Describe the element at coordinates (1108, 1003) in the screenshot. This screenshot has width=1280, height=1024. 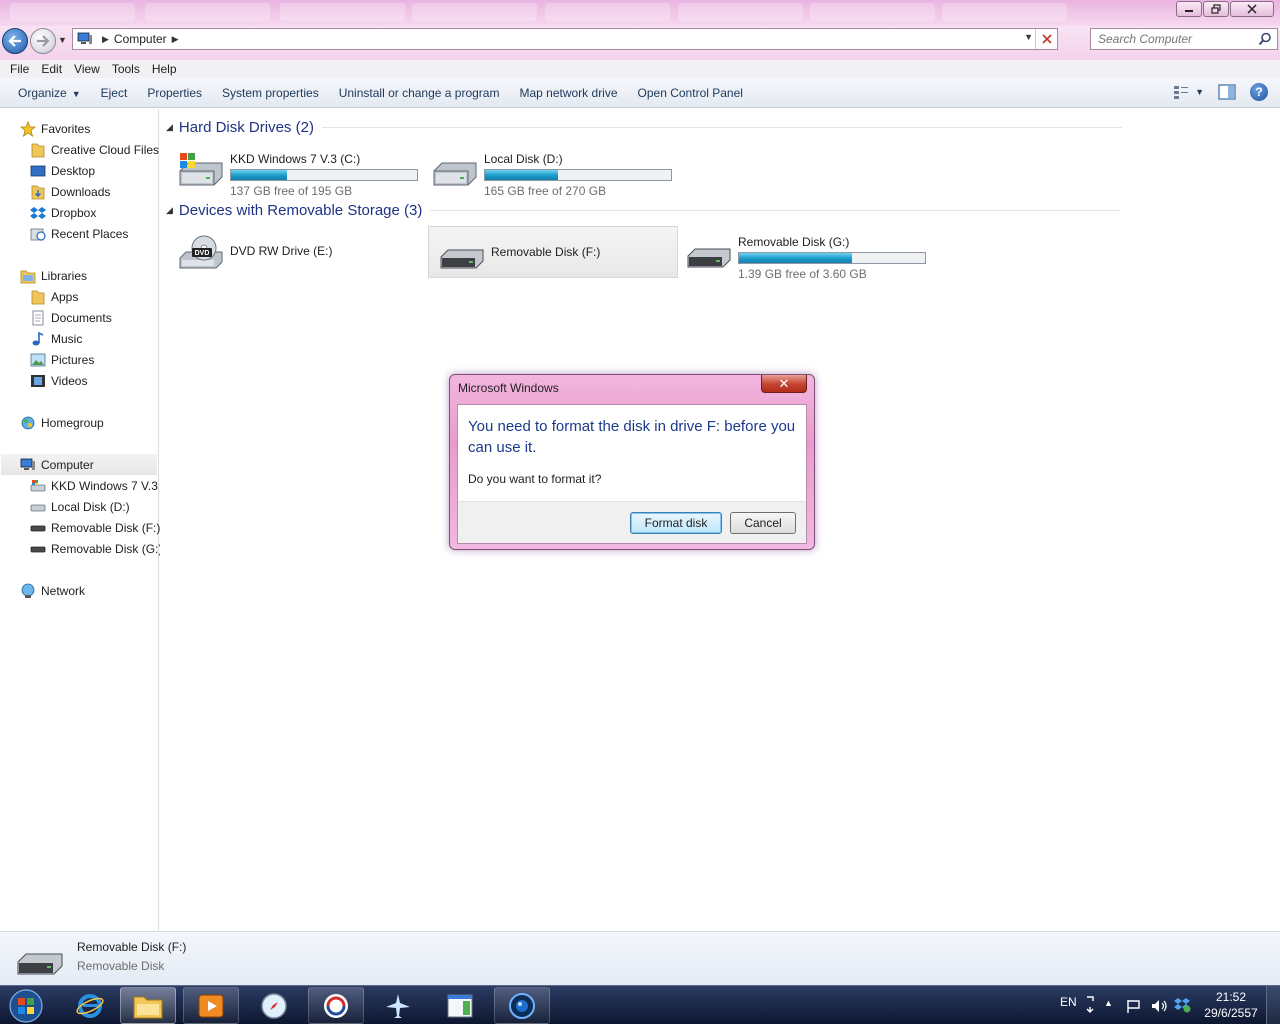
I see `show-hidden-icons-button: ▲` at that location.